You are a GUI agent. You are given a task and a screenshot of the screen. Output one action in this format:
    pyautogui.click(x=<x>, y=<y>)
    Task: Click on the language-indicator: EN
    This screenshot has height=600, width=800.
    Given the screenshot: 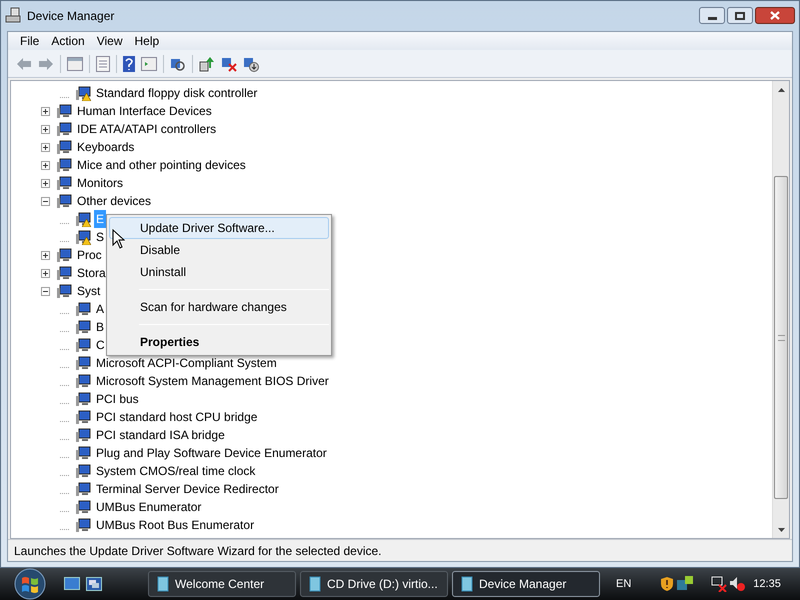 What is the action you would take?
    pyautogui.click(x=624, y=584)
    